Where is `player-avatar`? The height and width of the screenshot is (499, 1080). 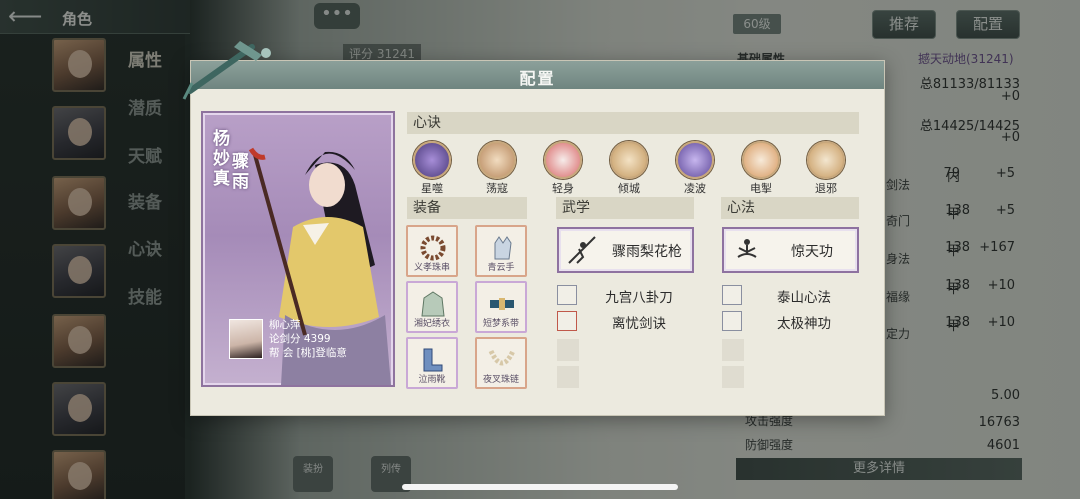 player-avatar is located at coordinates (246, 339).